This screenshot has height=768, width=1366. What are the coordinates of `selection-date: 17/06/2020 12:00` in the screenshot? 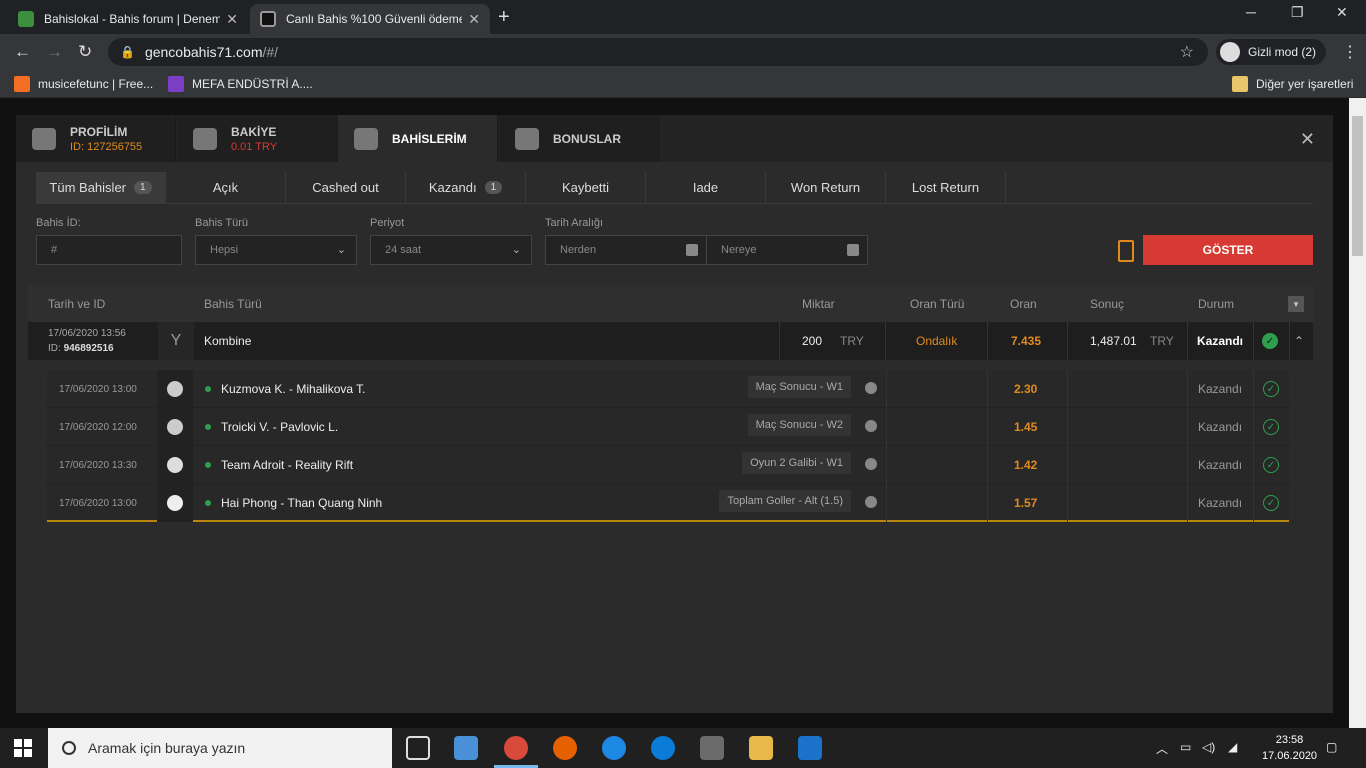 It's located at (98, 427).